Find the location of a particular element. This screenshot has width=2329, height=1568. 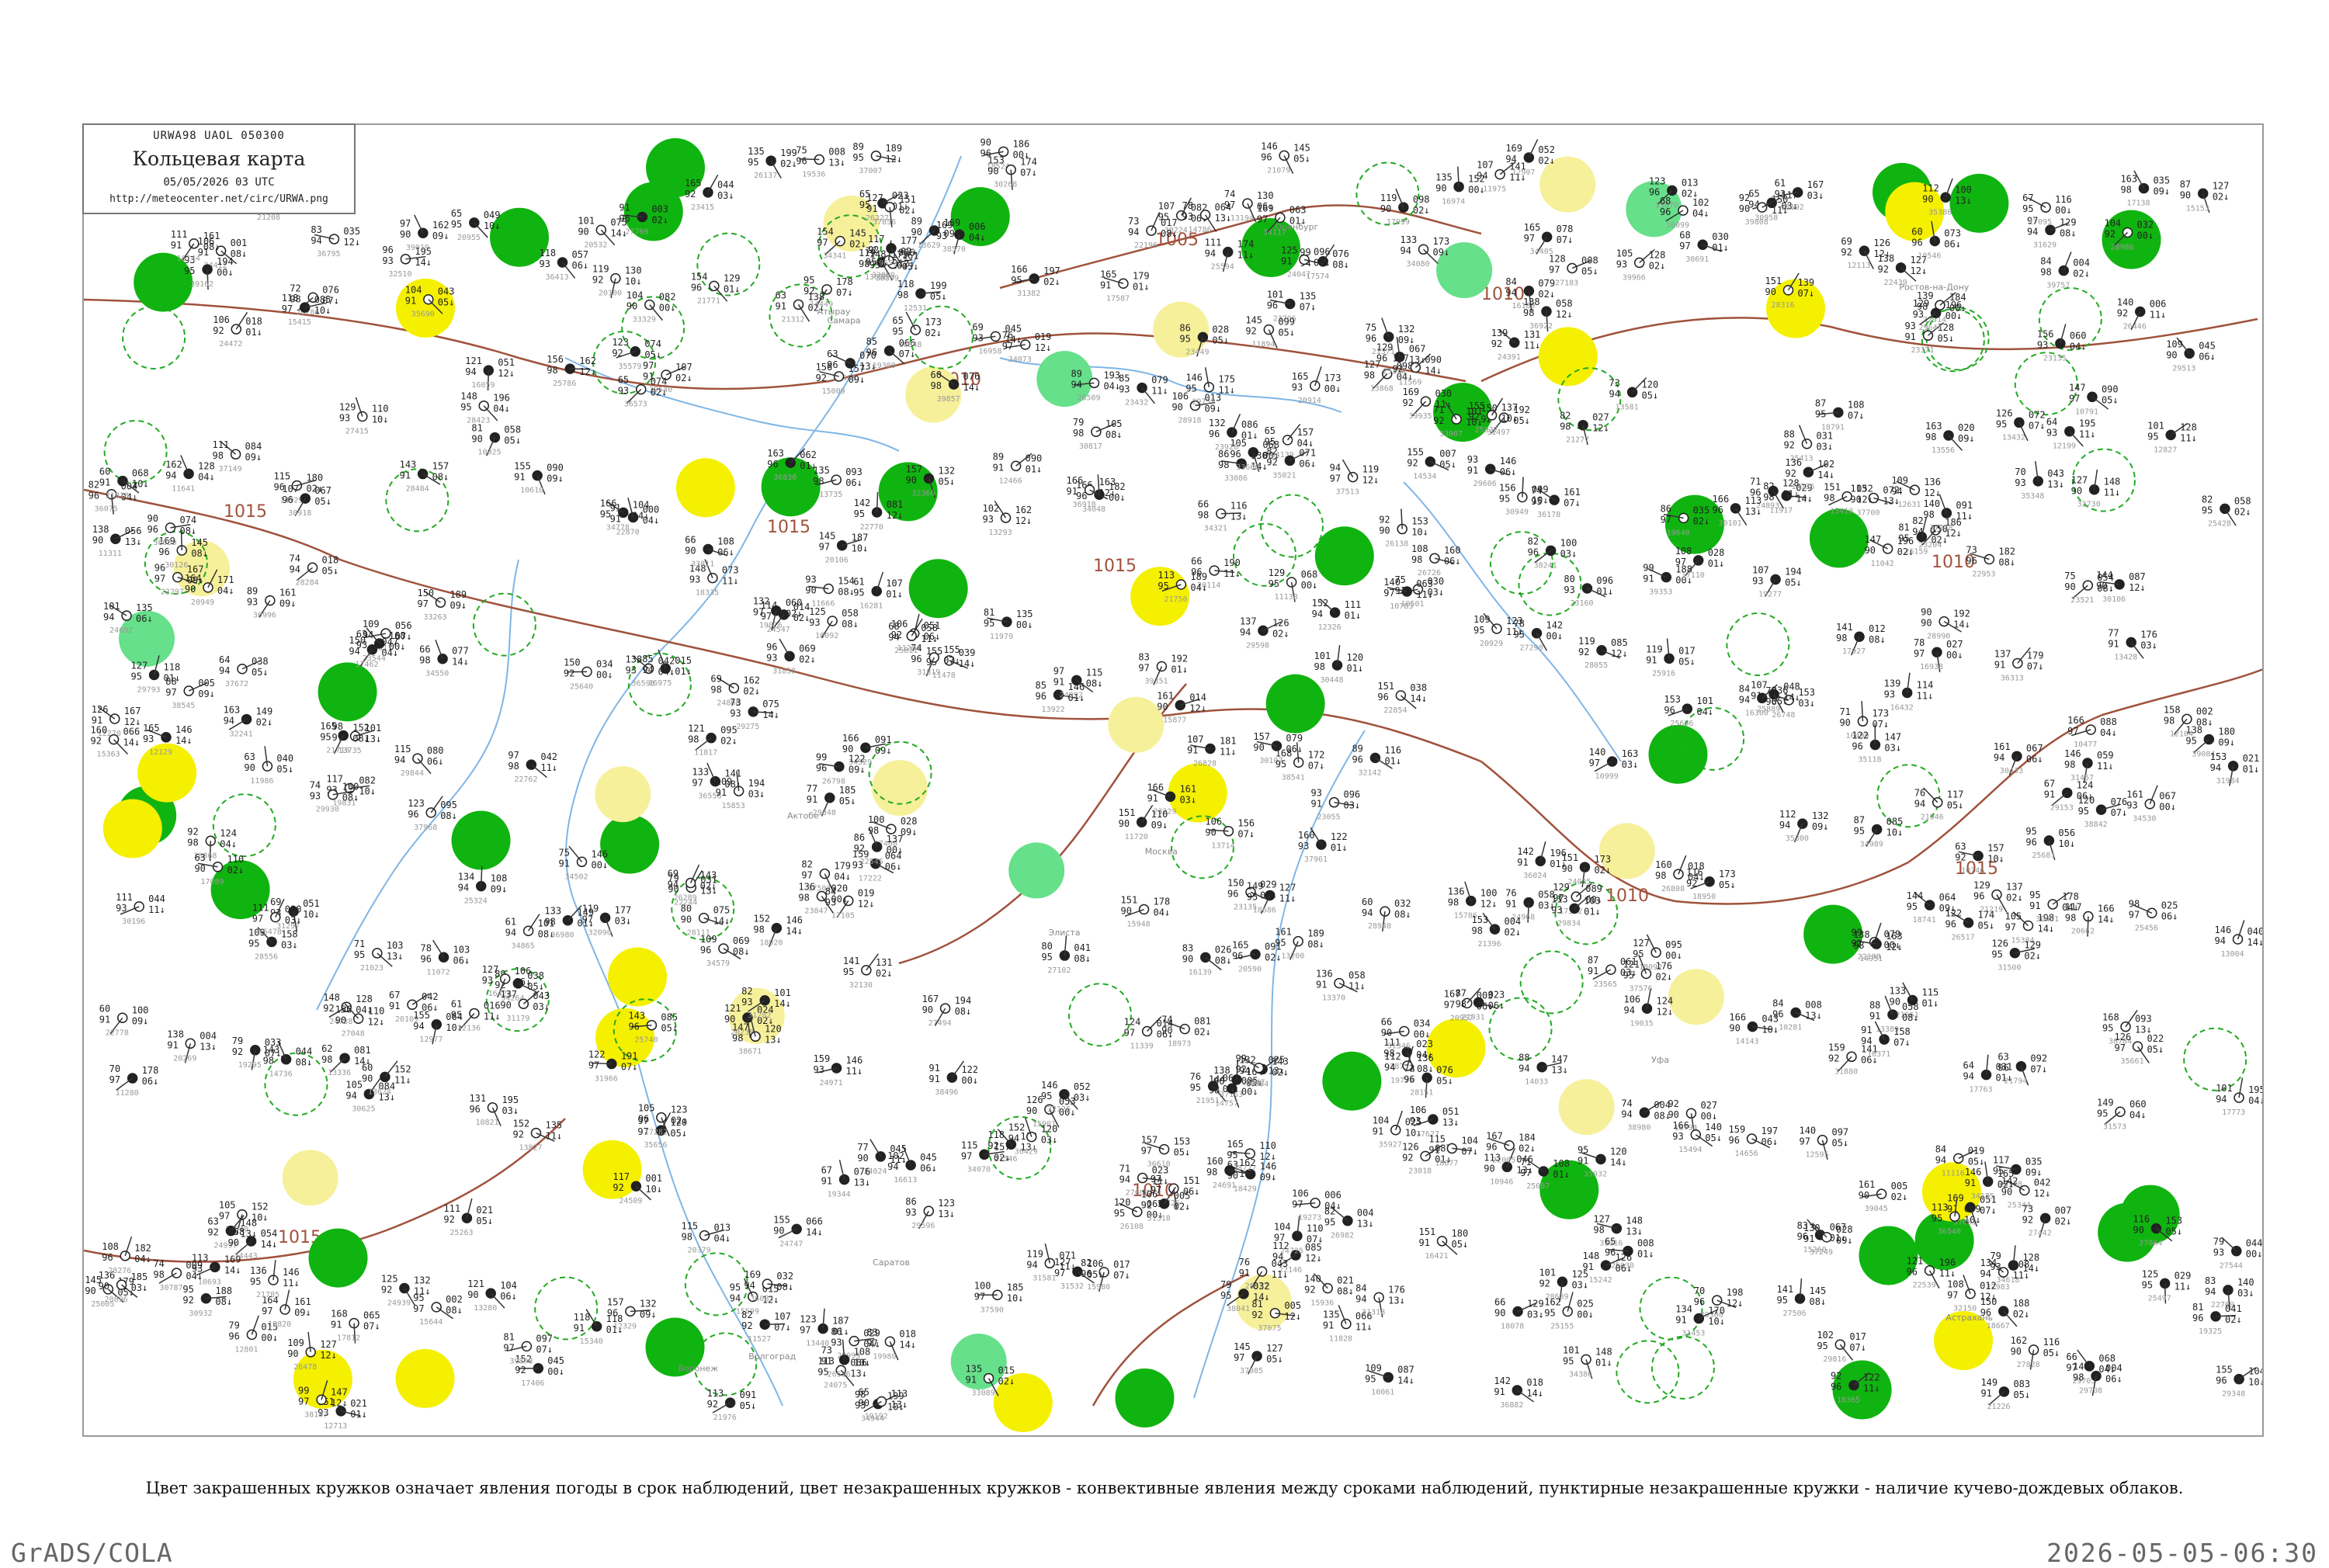

station-value: 91 is located at coordinates (1244, 1273).